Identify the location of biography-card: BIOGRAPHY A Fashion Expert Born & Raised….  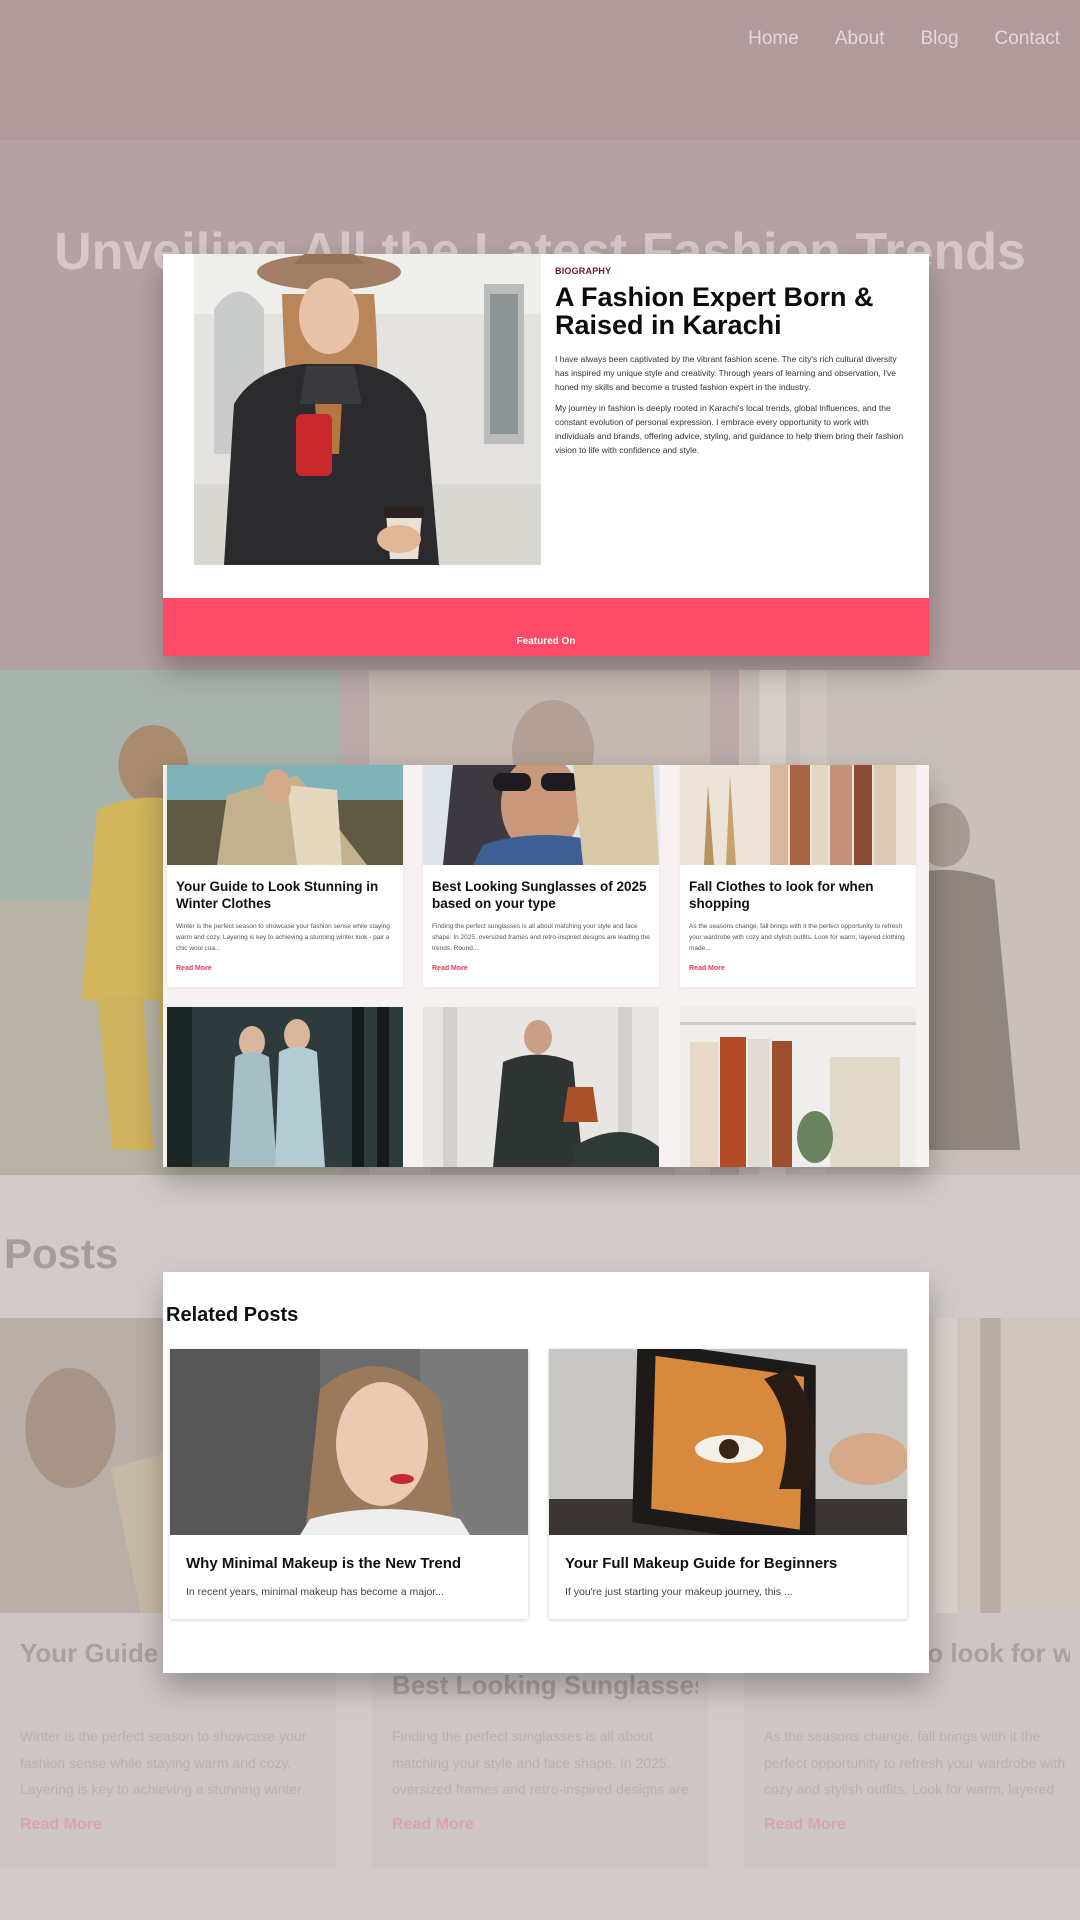
(546, 455).